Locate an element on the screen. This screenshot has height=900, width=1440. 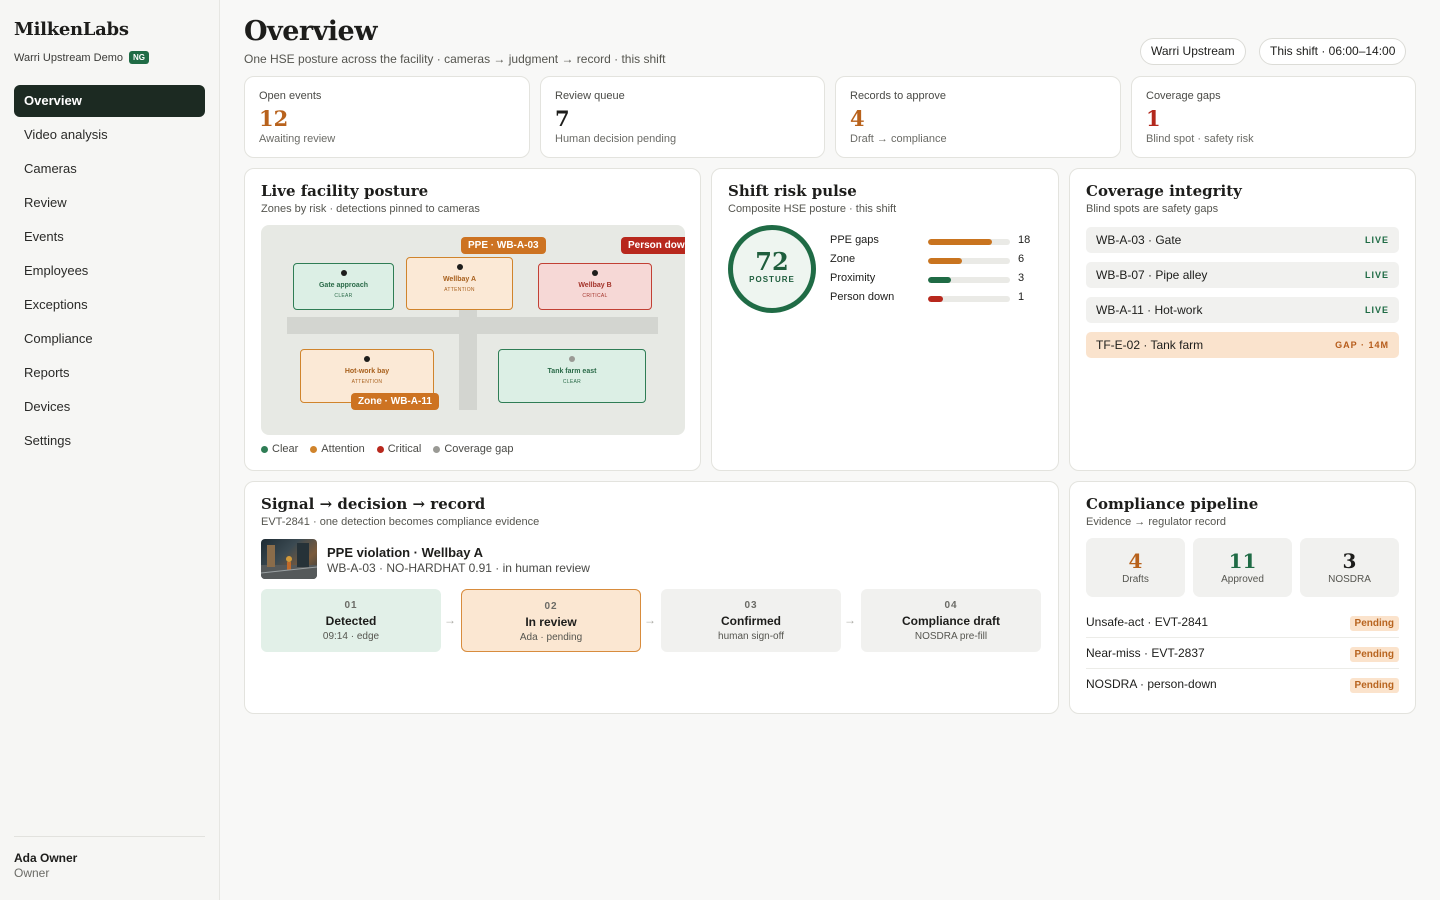
flow-step-confirmed: 03 Confirmed human sign-off is located at coordinates (751, 620).